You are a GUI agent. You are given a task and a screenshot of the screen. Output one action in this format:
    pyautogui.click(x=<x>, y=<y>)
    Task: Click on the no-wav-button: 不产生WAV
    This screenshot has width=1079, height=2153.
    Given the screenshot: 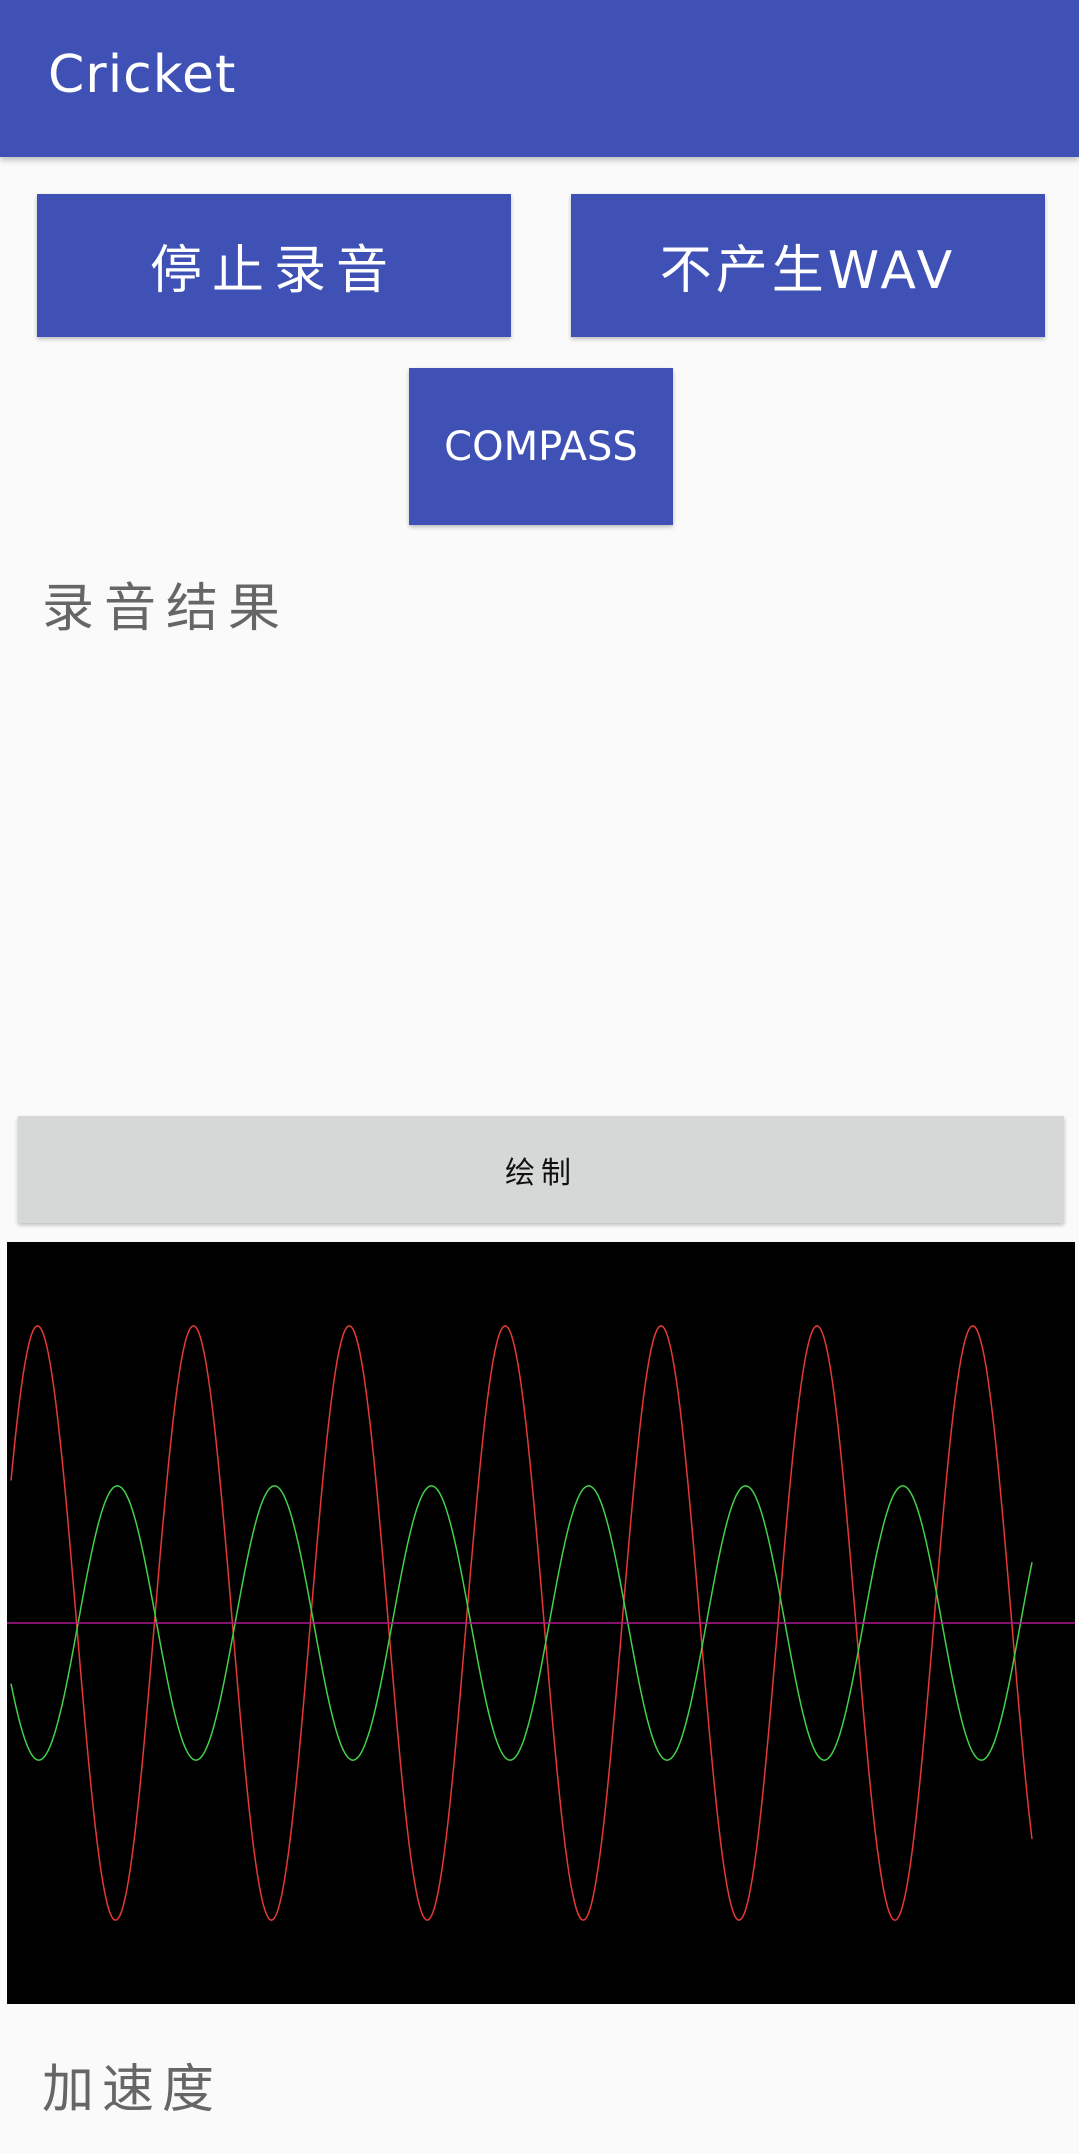 What is the action you would take?
    pyautogui.click(x=808, y=265)
    